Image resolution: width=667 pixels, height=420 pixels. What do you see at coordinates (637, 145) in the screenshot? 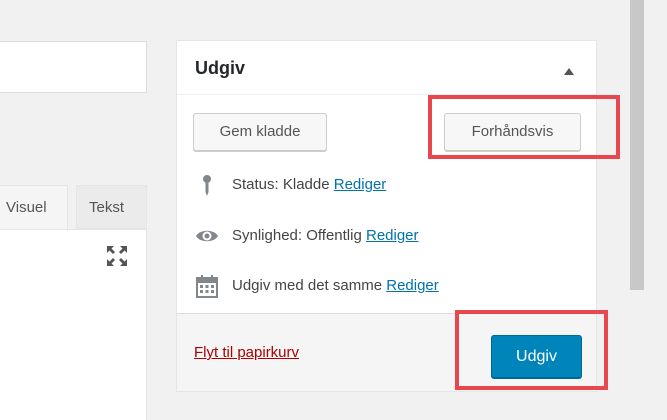
I see `scrollbar-thumb` at bounding box center [637, 145].